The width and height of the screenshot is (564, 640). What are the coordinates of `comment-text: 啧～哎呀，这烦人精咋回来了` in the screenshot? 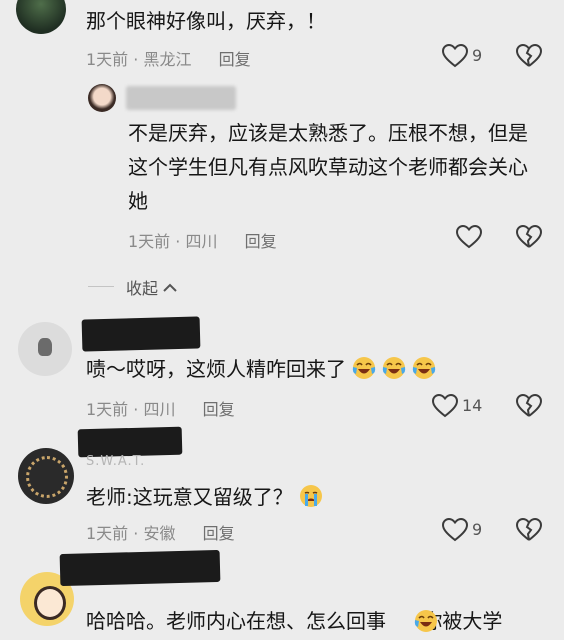 It's located at (264, 369).